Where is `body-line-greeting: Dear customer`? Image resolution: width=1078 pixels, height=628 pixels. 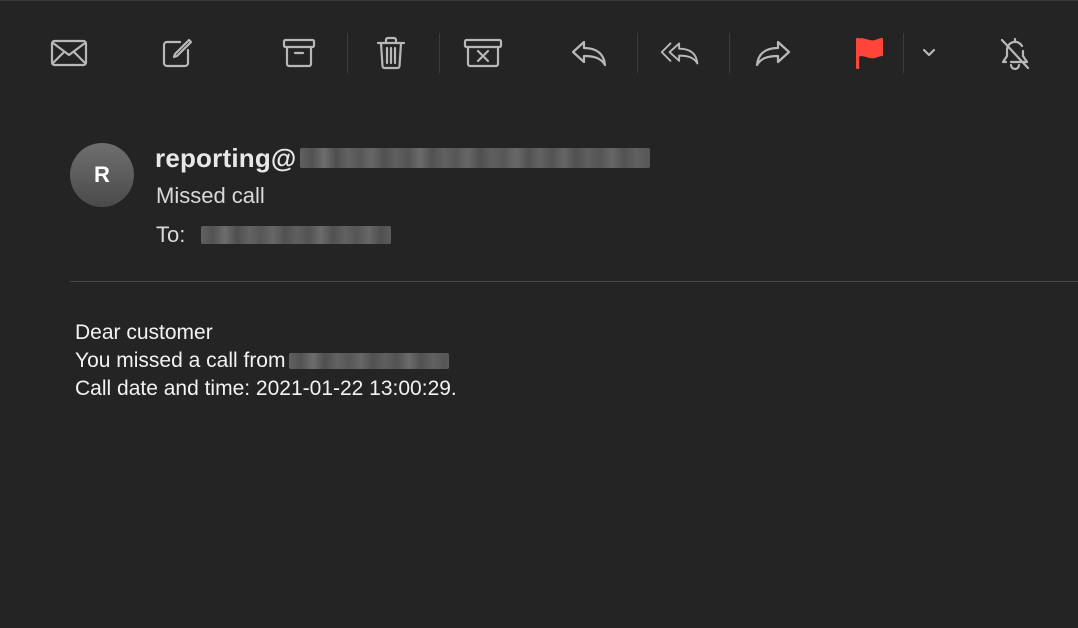
body-line-greeting: Dear customer is located at coordinates (144, 332).